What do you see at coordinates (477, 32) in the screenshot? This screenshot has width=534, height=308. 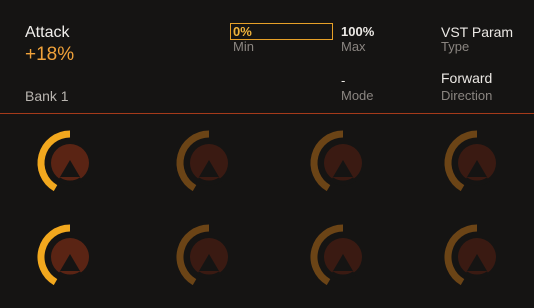 I see `type-value: VST Param` at bounding box center [477, 32].